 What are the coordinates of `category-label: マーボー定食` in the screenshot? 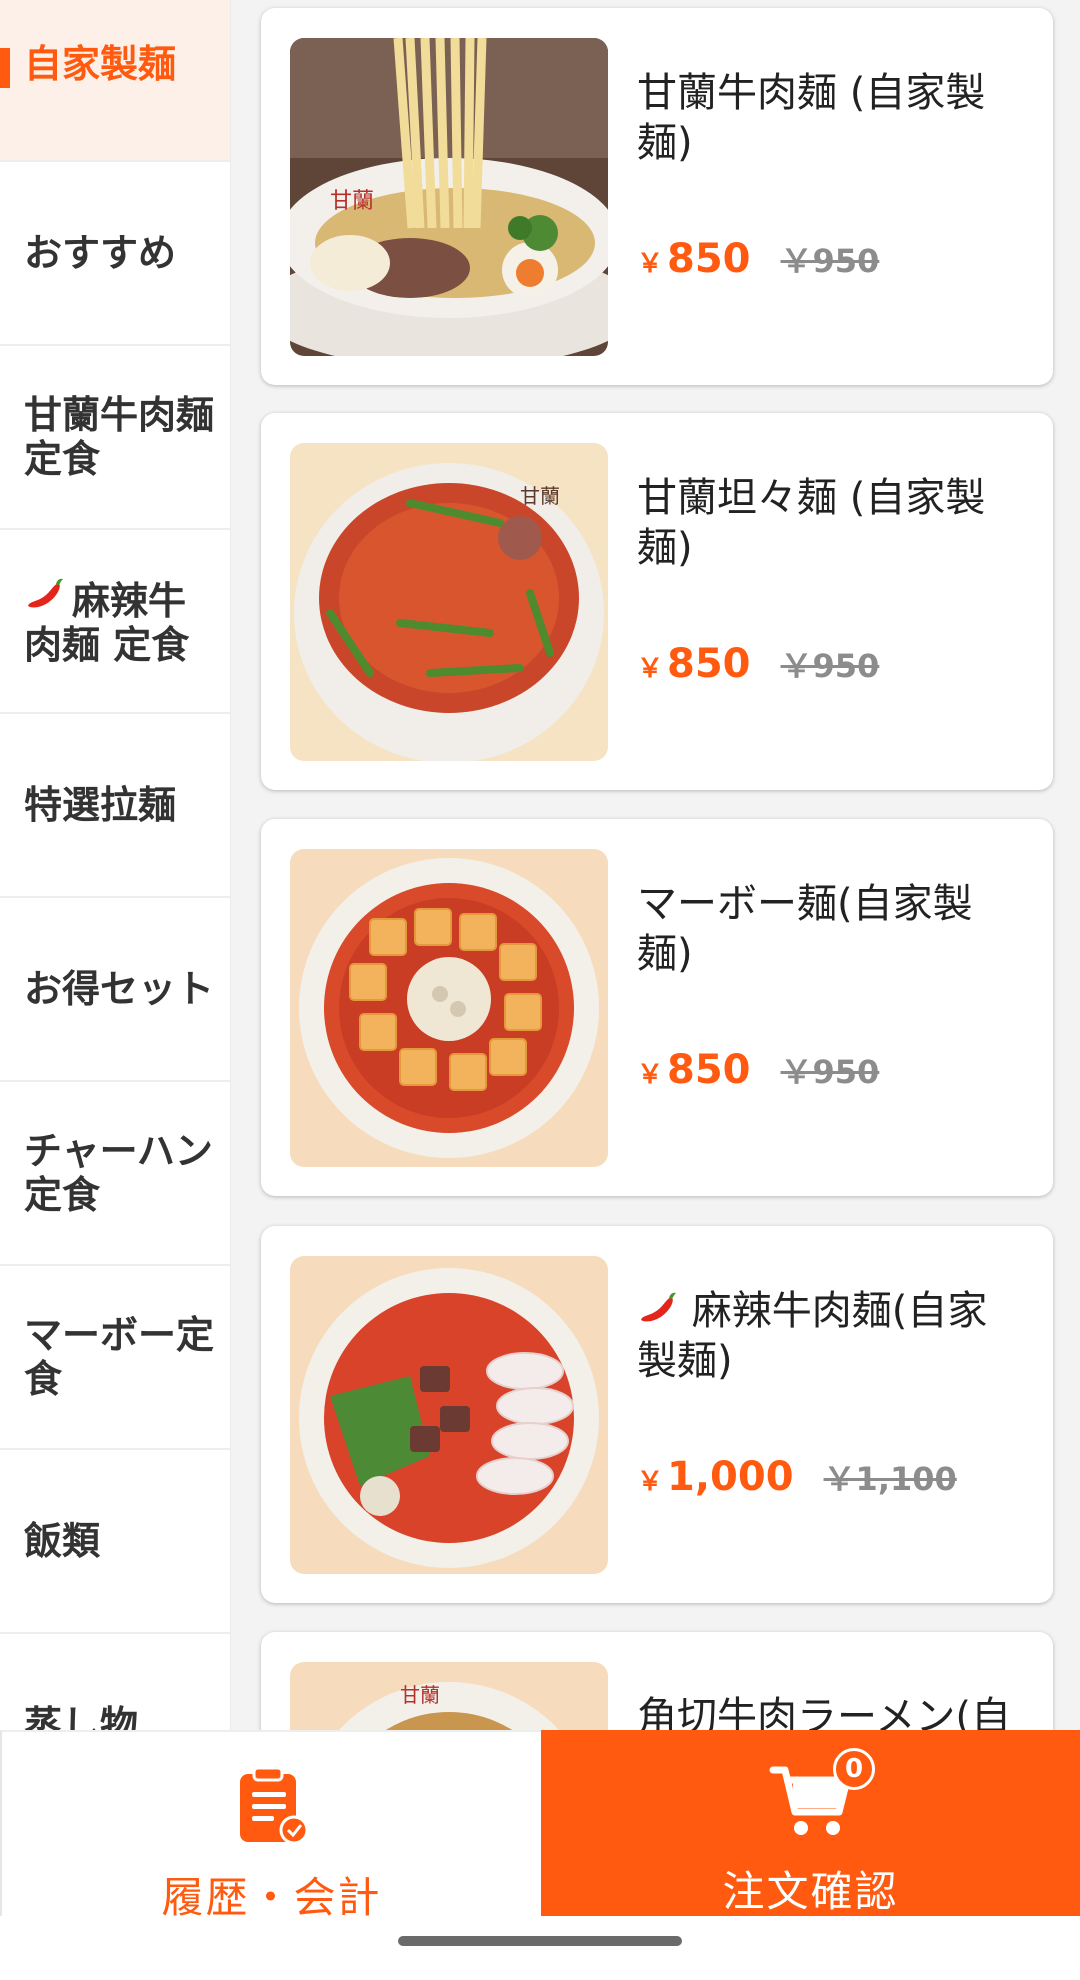 It's located at (119, 1357).